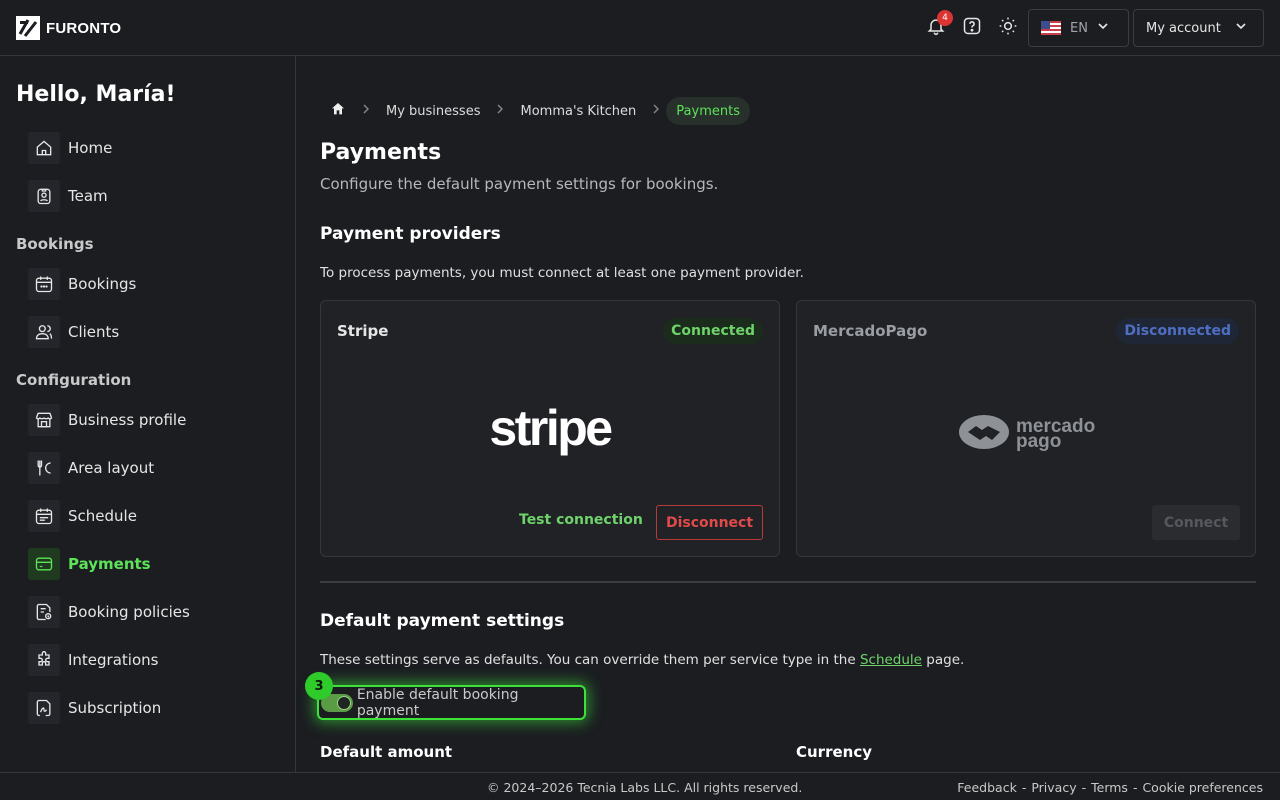 The height and width of the screenshot is (800, 1280). What do you see at coordinates (44, 332) in the screenshot?
I see `users-icon` at bounding box center [44, 332].